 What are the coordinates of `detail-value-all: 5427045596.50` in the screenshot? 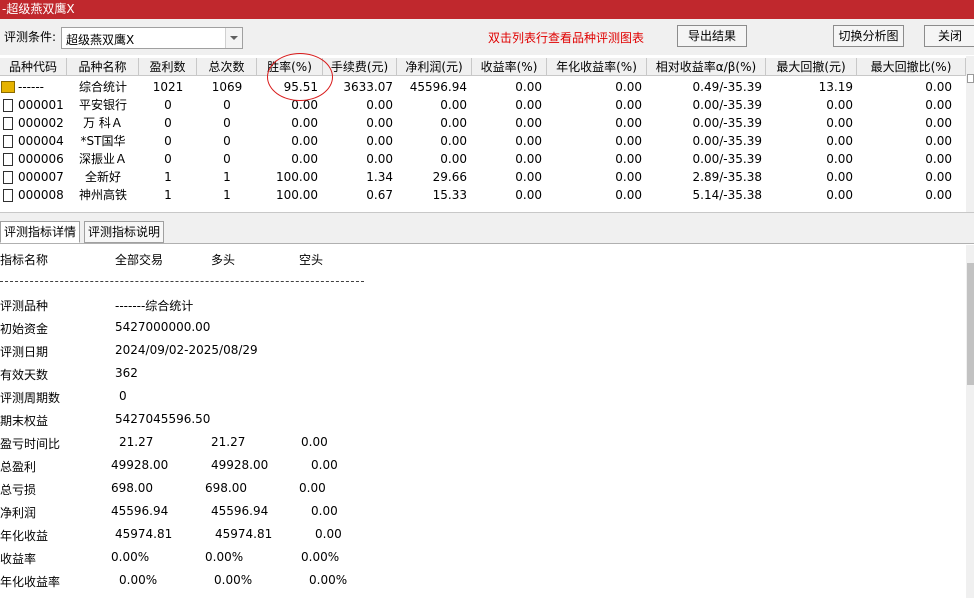 It's located at (163, 419).